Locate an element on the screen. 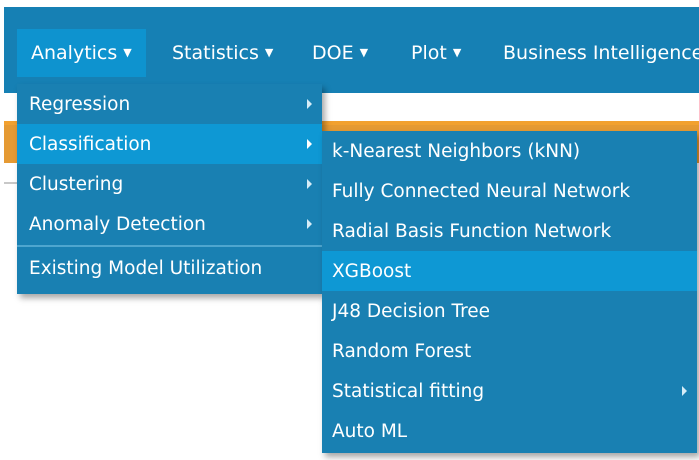  nav-business-intelligence: Business Intelligence is located at coordinates (601, 53).